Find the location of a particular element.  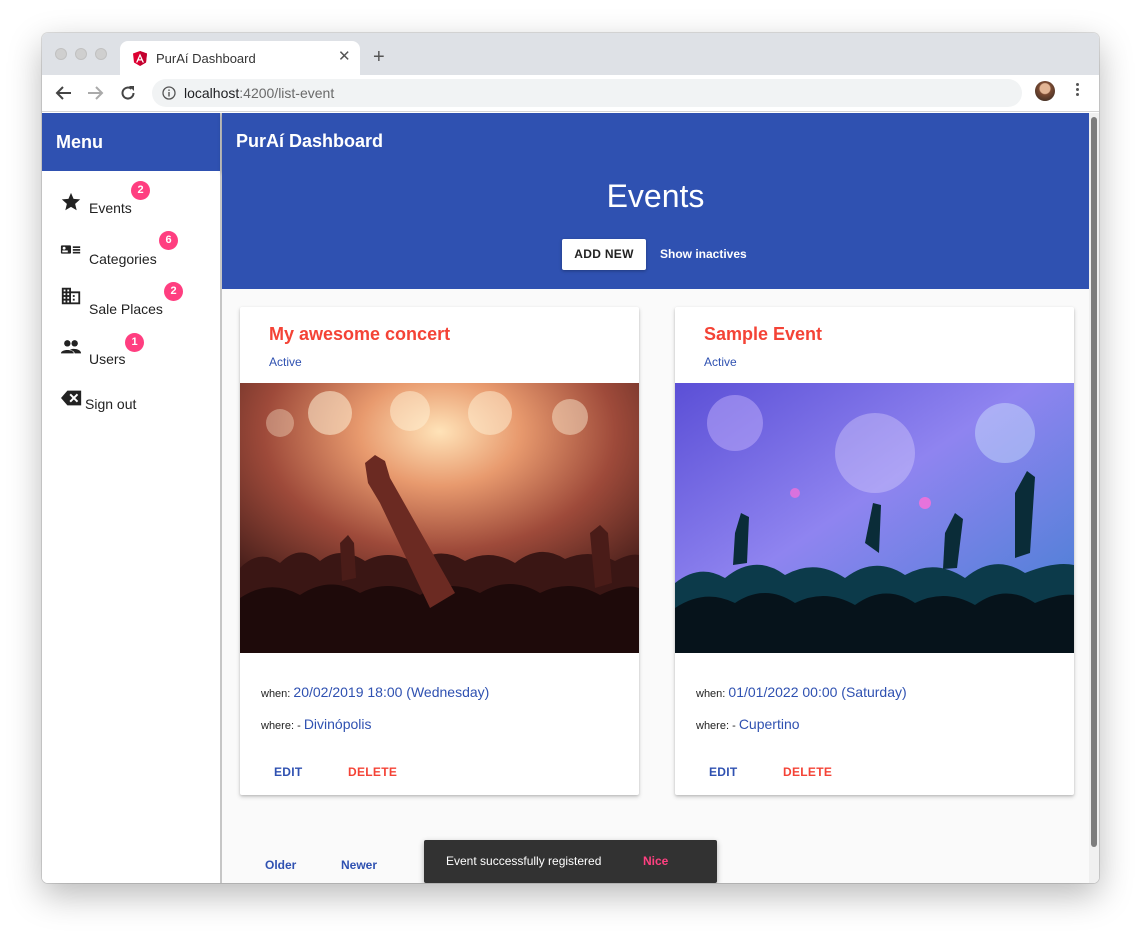

profile-avatar is located at coordinates (1045, 91).